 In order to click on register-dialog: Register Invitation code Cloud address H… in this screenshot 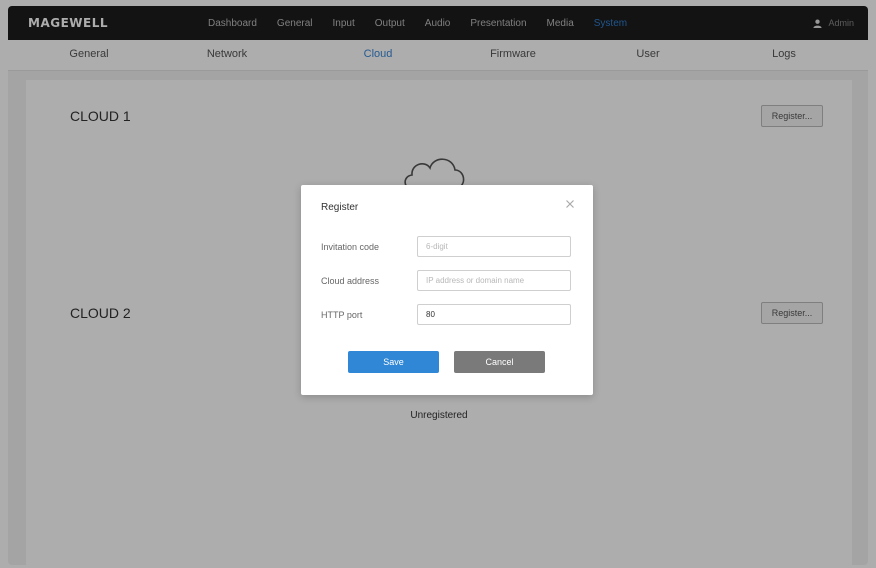, I will do `click(447, 290)`.